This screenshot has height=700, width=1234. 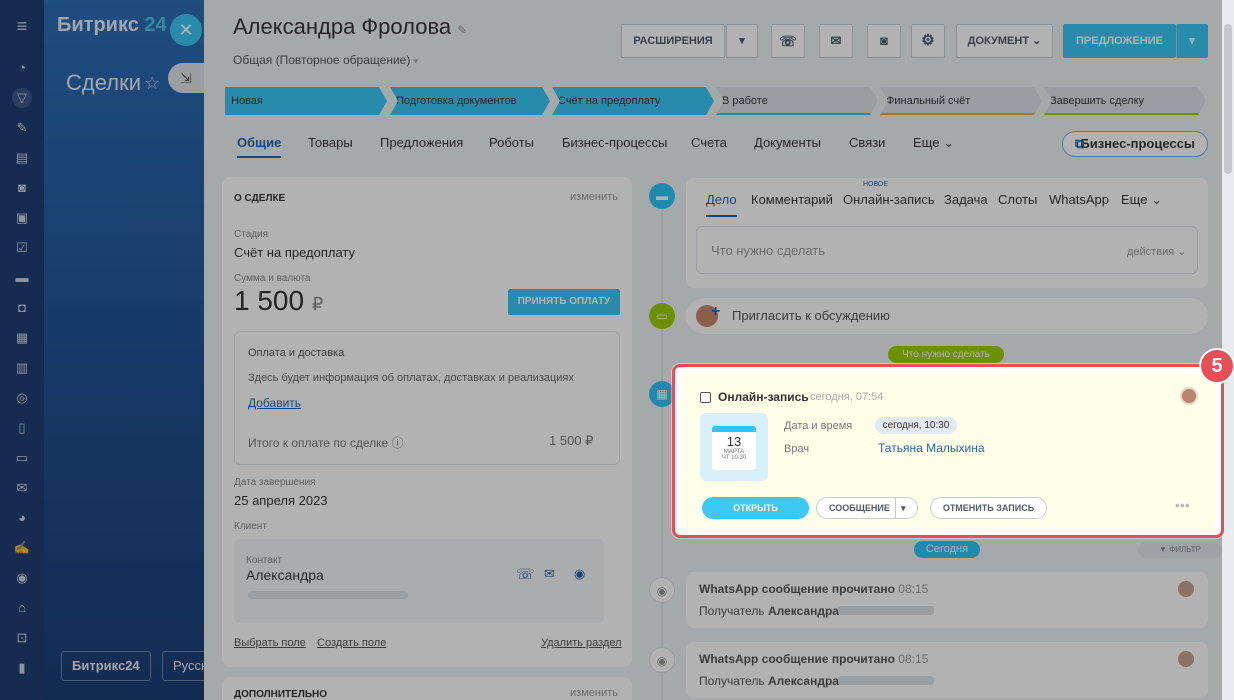 What do you see at coordinates (916, 425) in the screenshot?
I see `datetime-value: сегодня, 10:30` at bounding box center [916, 425].